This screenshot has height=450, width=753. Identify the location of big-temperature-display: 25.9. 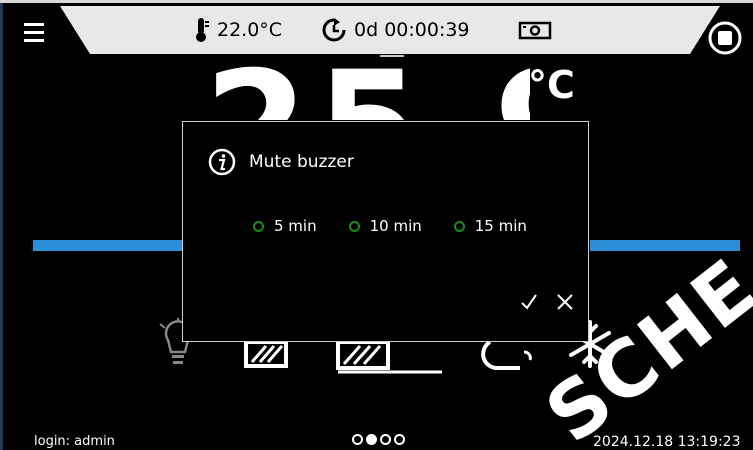
(365, 80).